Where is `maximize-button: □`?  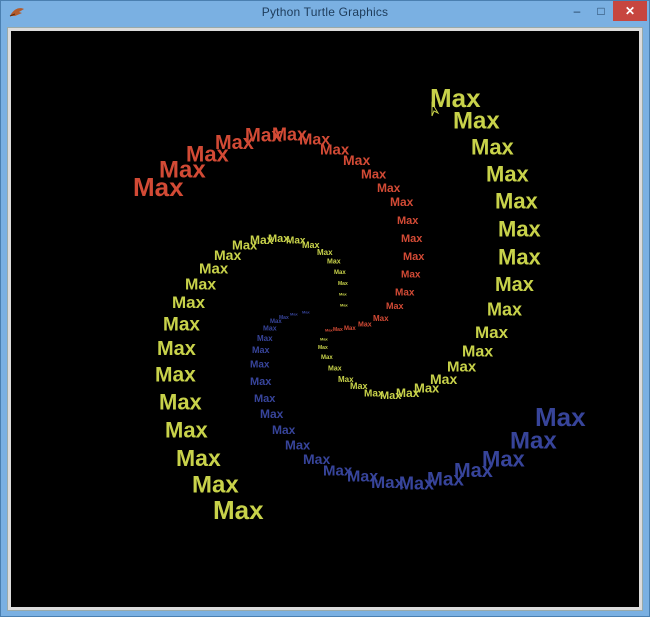
maximize-button: □ is located at coordinates (601, 11).